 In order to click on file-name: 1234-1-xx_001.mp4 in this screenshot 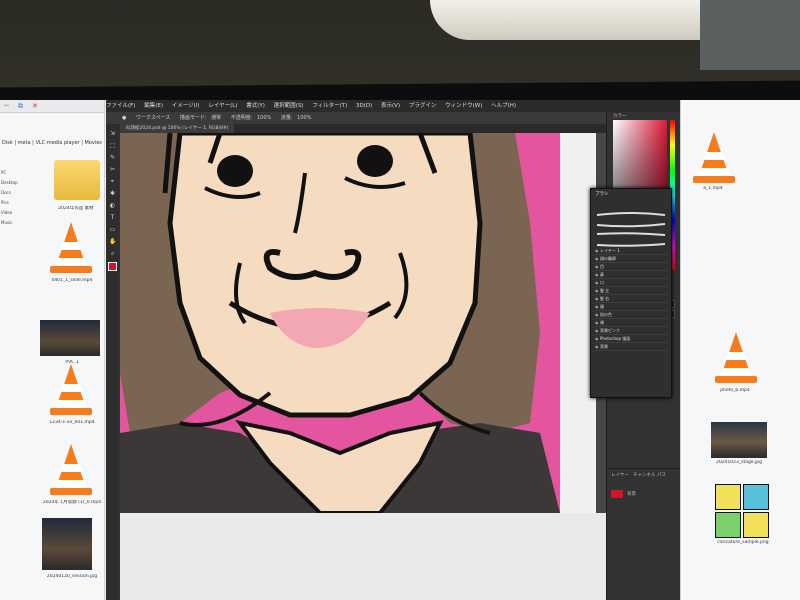, I will do `click(72, 422)`.